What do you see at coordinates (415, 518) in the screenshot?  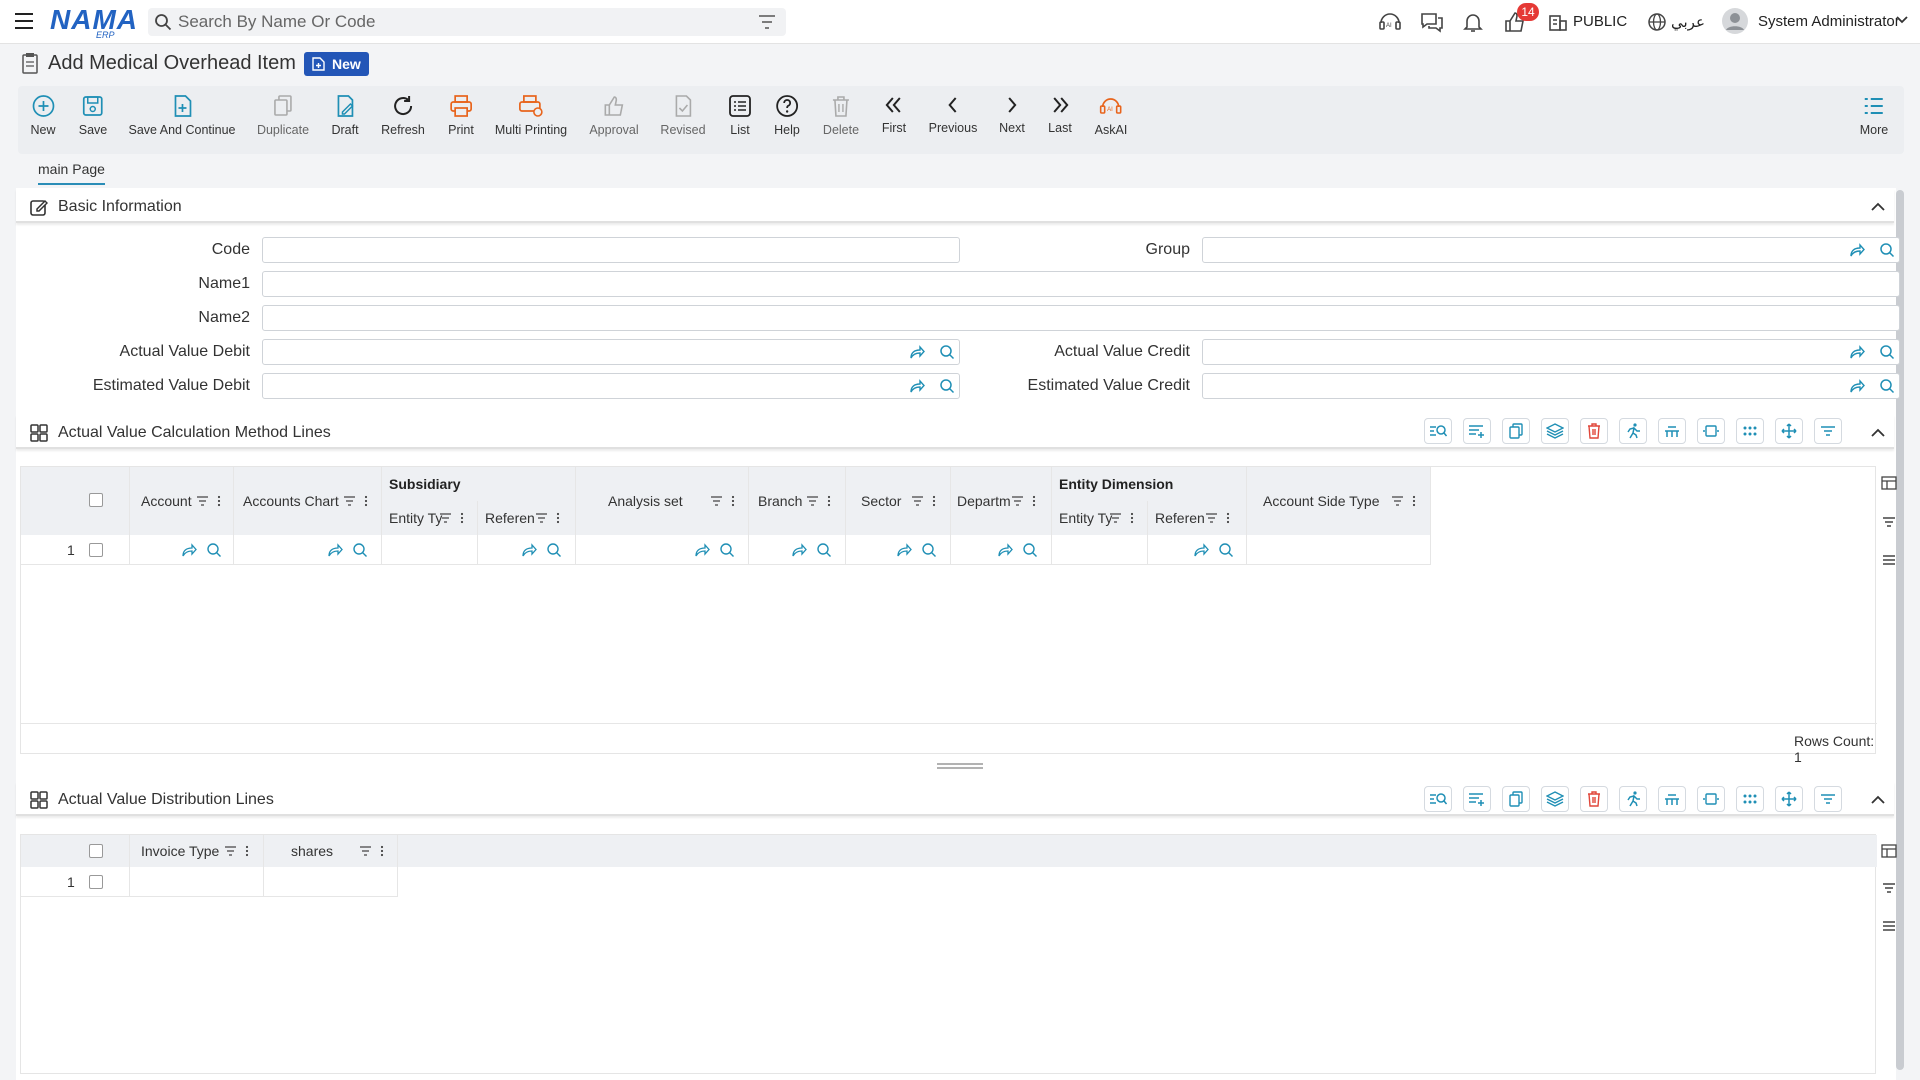 I see `col-subsidiary-entity-type: Entity Ty` at bounding box center [415, 518].